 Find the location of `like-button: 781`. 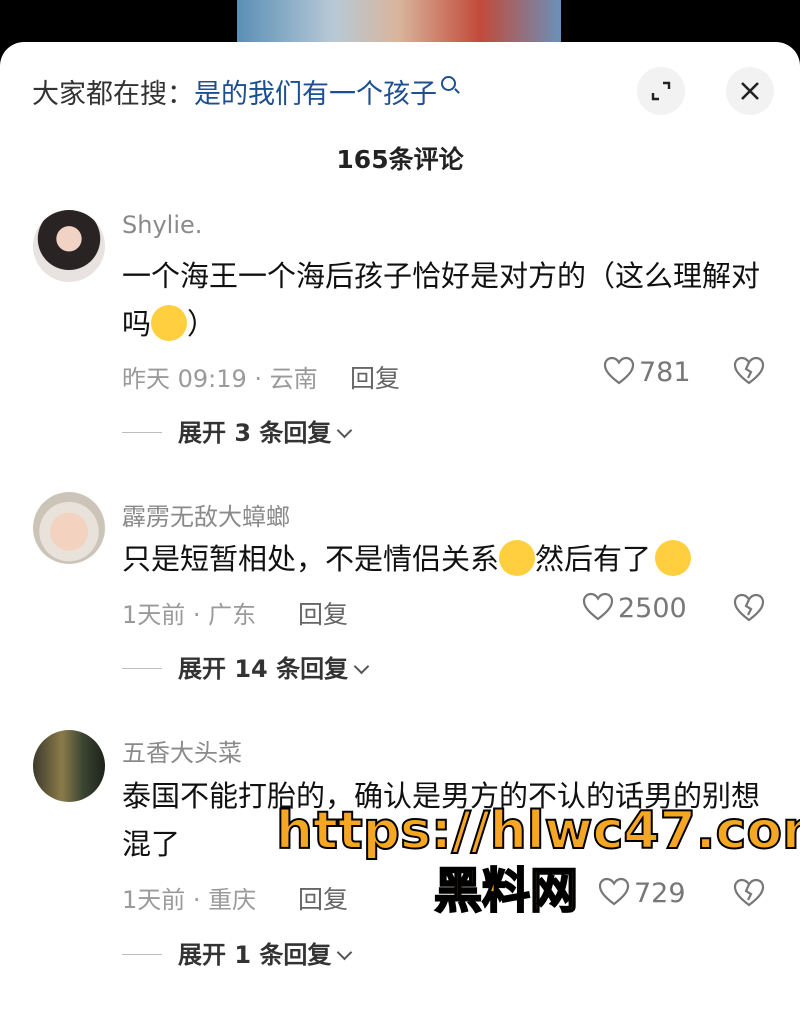

like-button: 781 is located at coordinates (647, 372).